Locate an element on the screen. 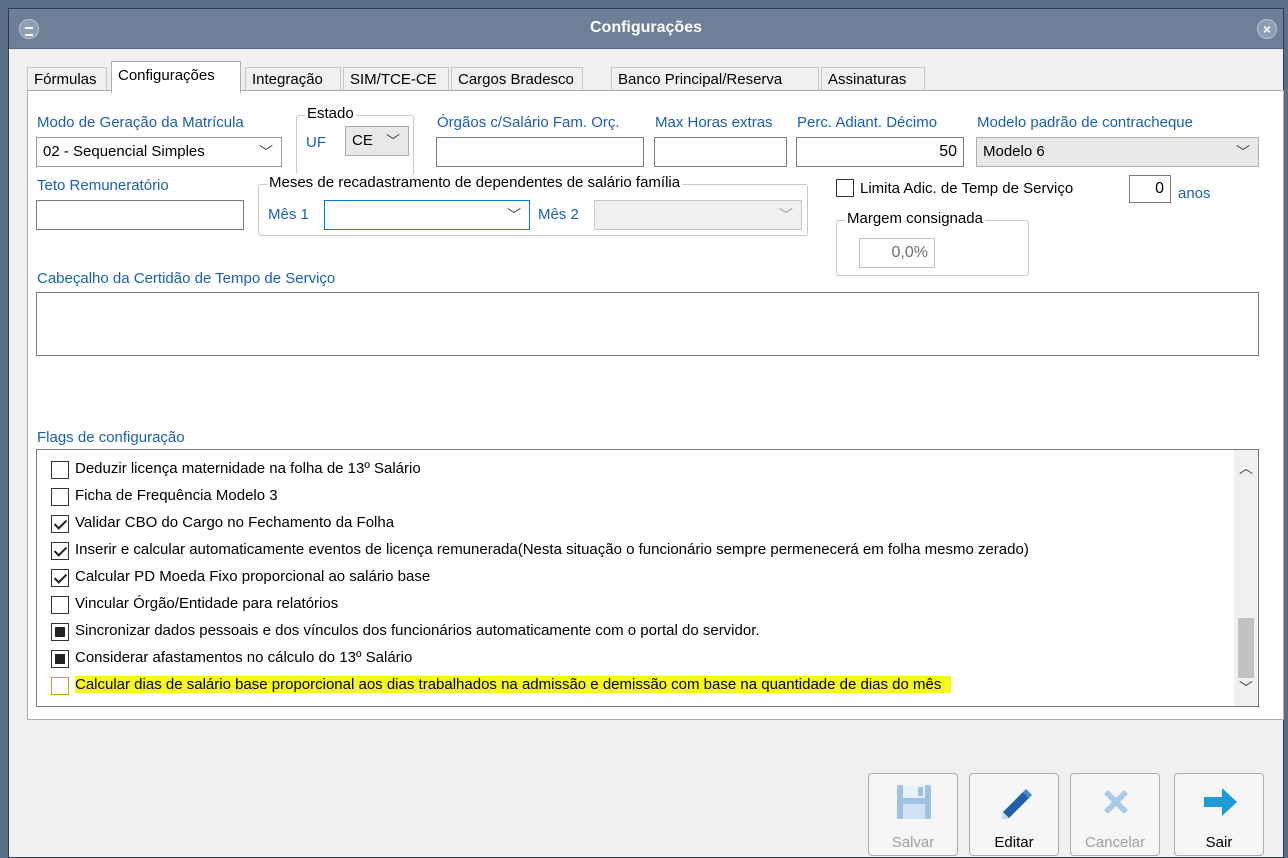 The image size is (1288, 858). max-horas-input is located at coordinates (720, 152).